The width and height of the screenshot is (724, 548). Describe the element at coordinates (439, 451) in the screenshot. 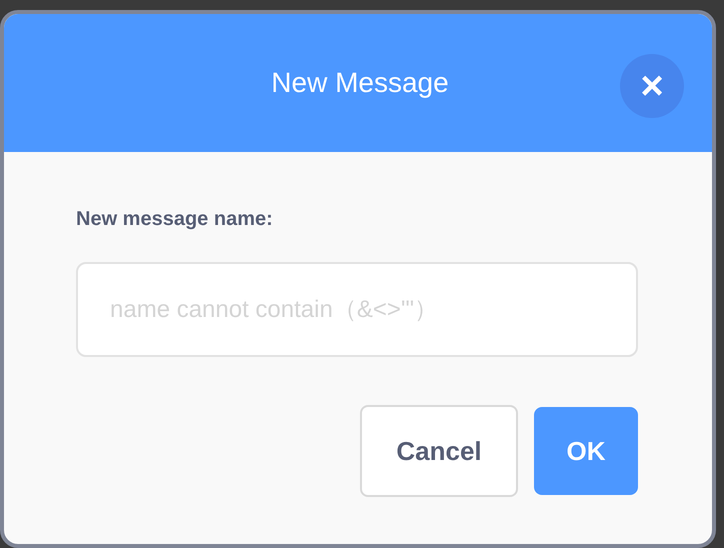

I see `cancel-button: Cancel` at that location.